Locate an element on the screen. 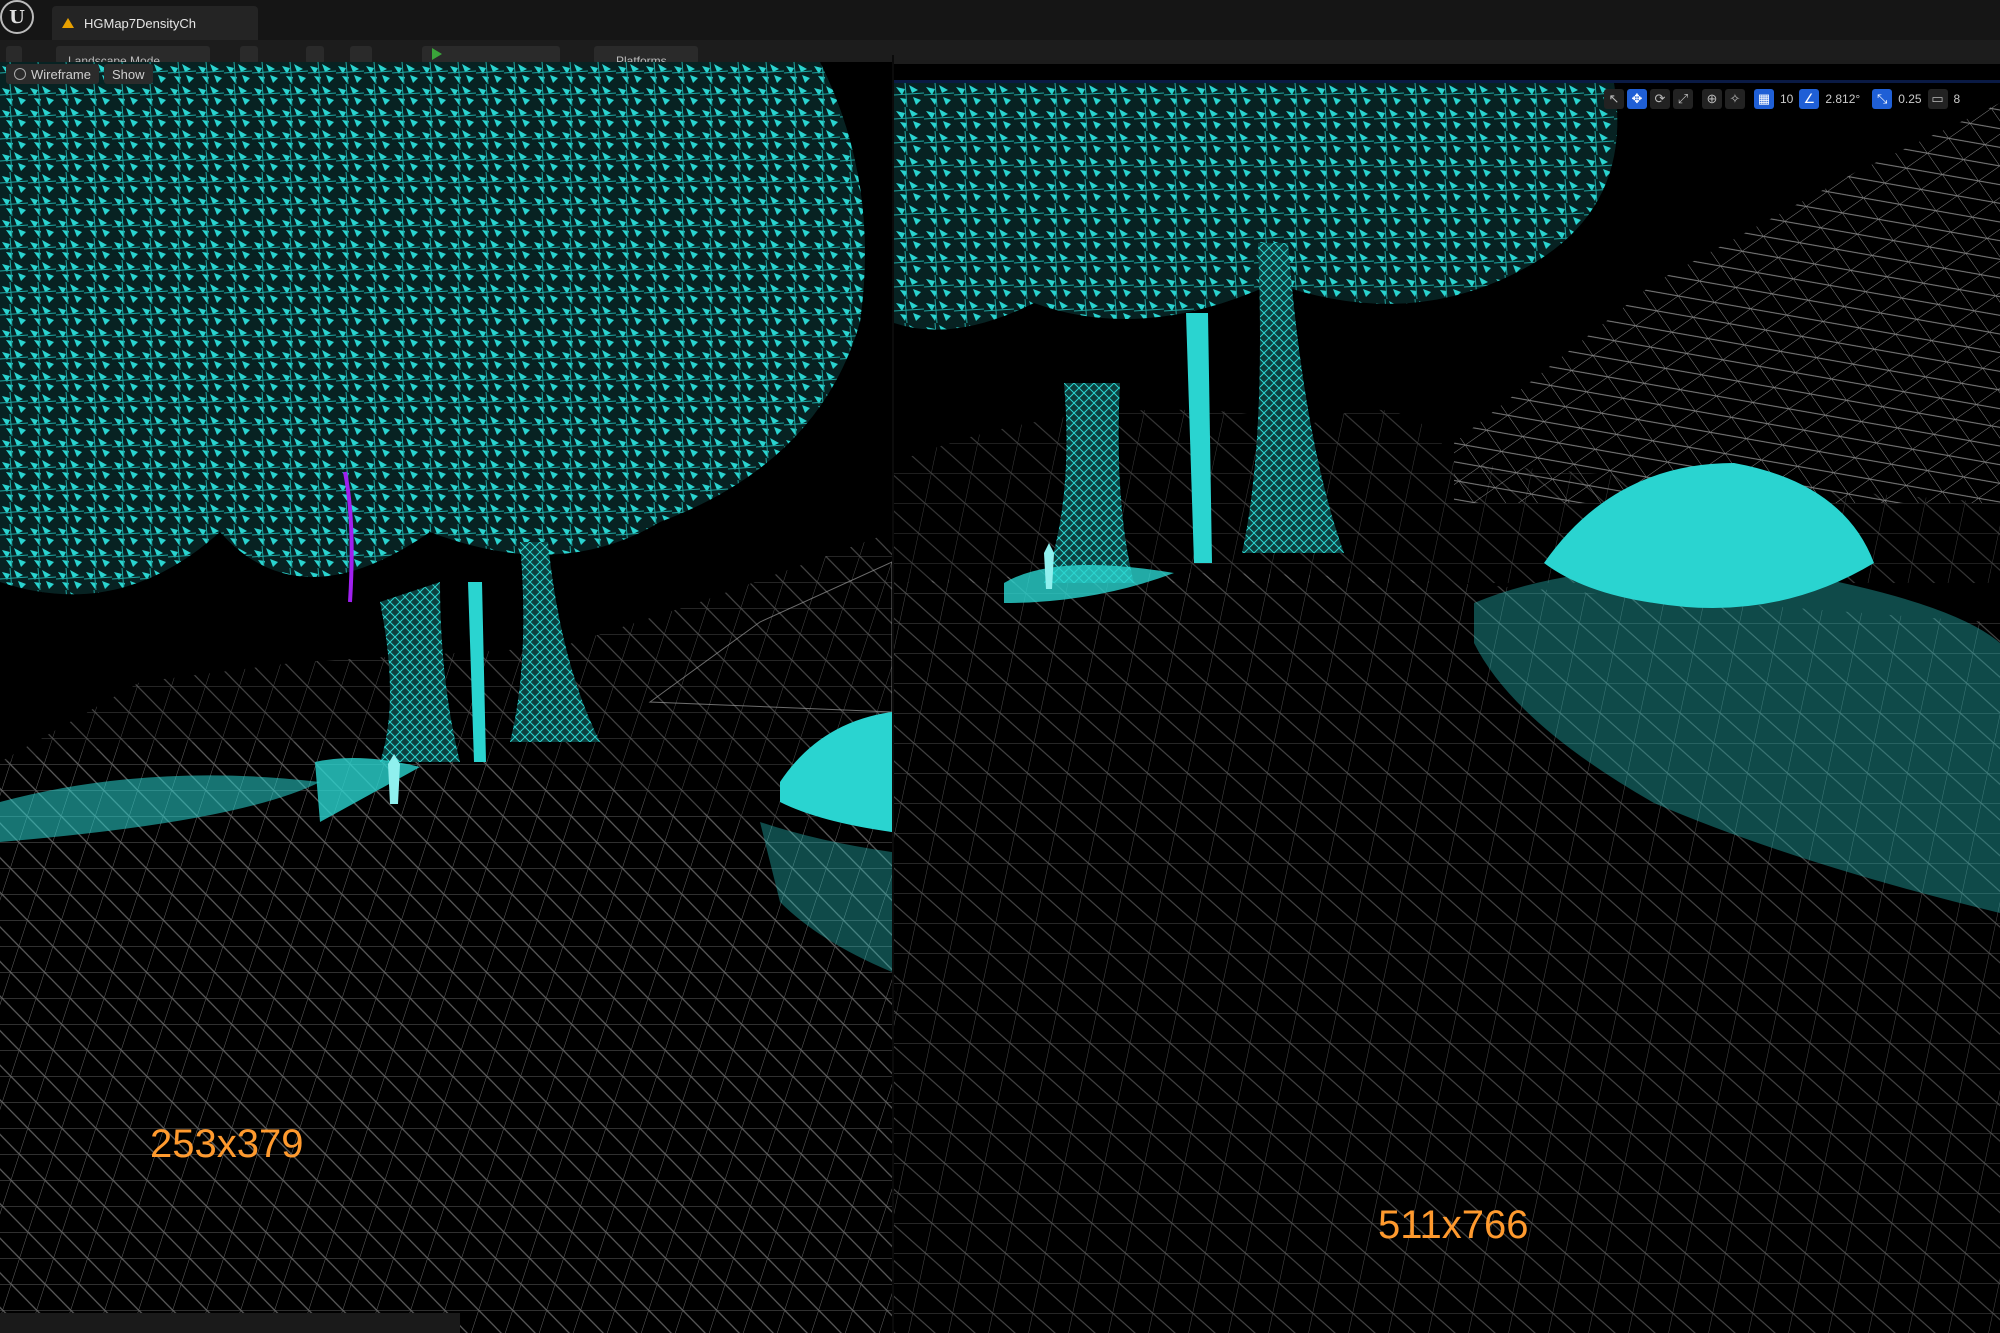 The height and width of the screenshot is (1333, 2000). scale-icon: ⤢ is located at coordinates (1683, 99).